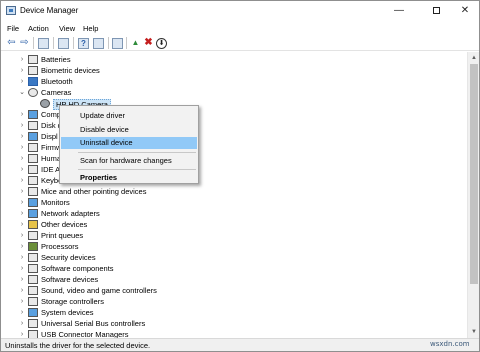 The image size is (480, 352). I want to click on webcam-icon, so click(45, 103).